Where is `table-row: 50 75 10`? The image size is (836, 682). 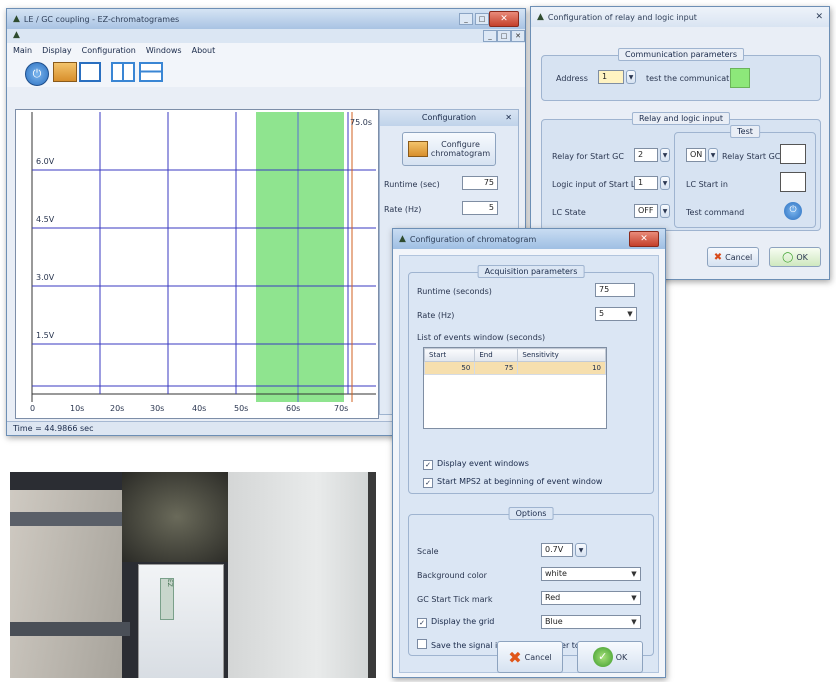
table-row: 50 75 10 is located at coordinates (514, 368).